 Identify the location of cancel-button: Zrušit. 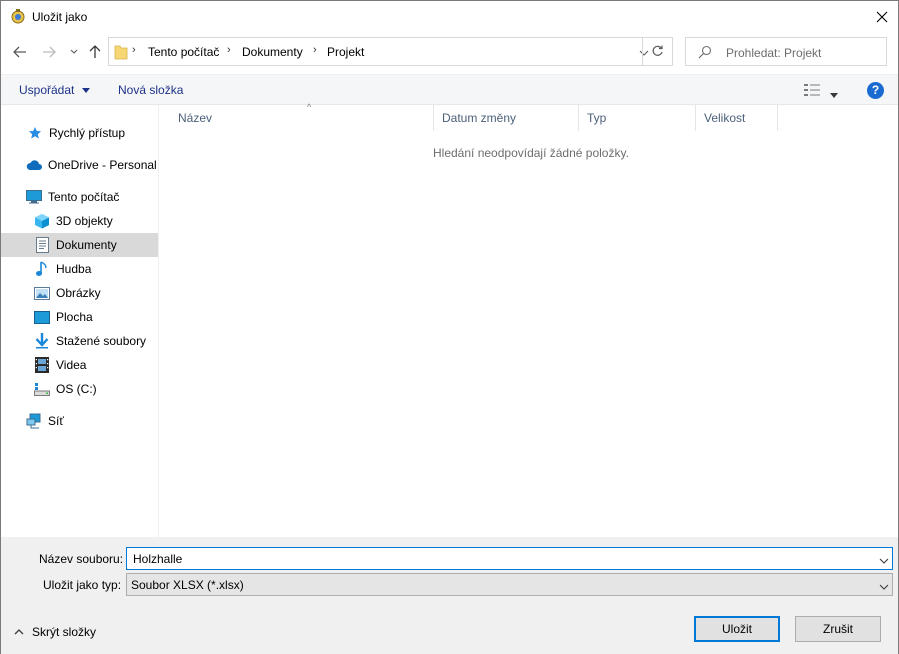
(838, 629).